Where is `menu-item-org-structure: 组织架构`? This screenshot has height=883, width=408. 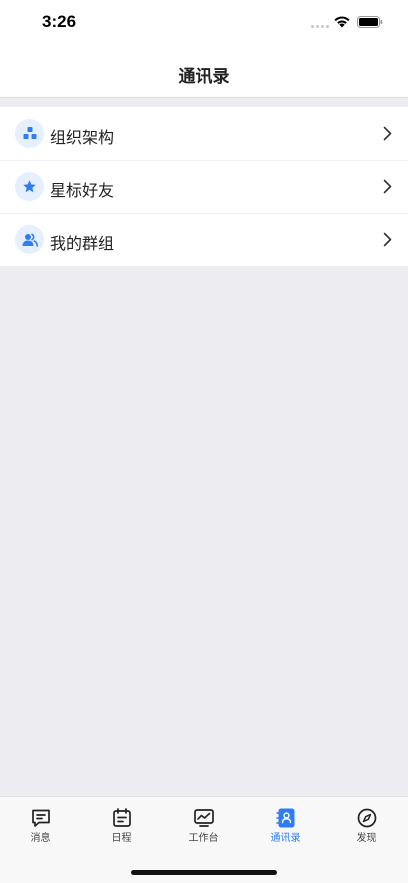
menu-item-org-structure: 组织架构 is located at coordinates (204, 133).